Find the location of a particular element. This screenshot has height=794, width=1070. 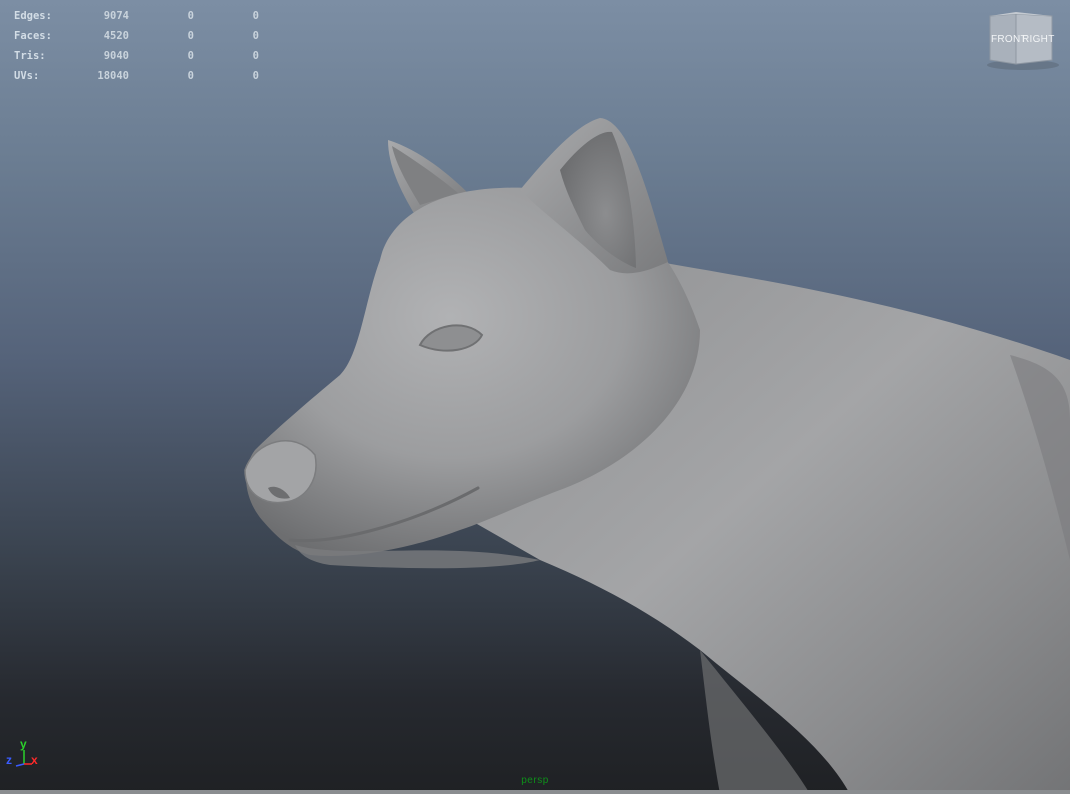

hud-value-object: 9040 is located at coordinates (116, 56).